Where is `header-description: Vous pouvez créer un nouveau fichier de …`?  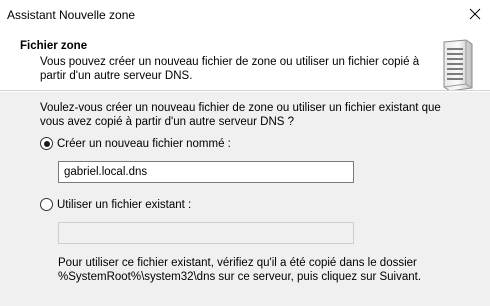
header-description: Vous pouvez créer un nouveau fichier de … is located at coordinates (230, 69).